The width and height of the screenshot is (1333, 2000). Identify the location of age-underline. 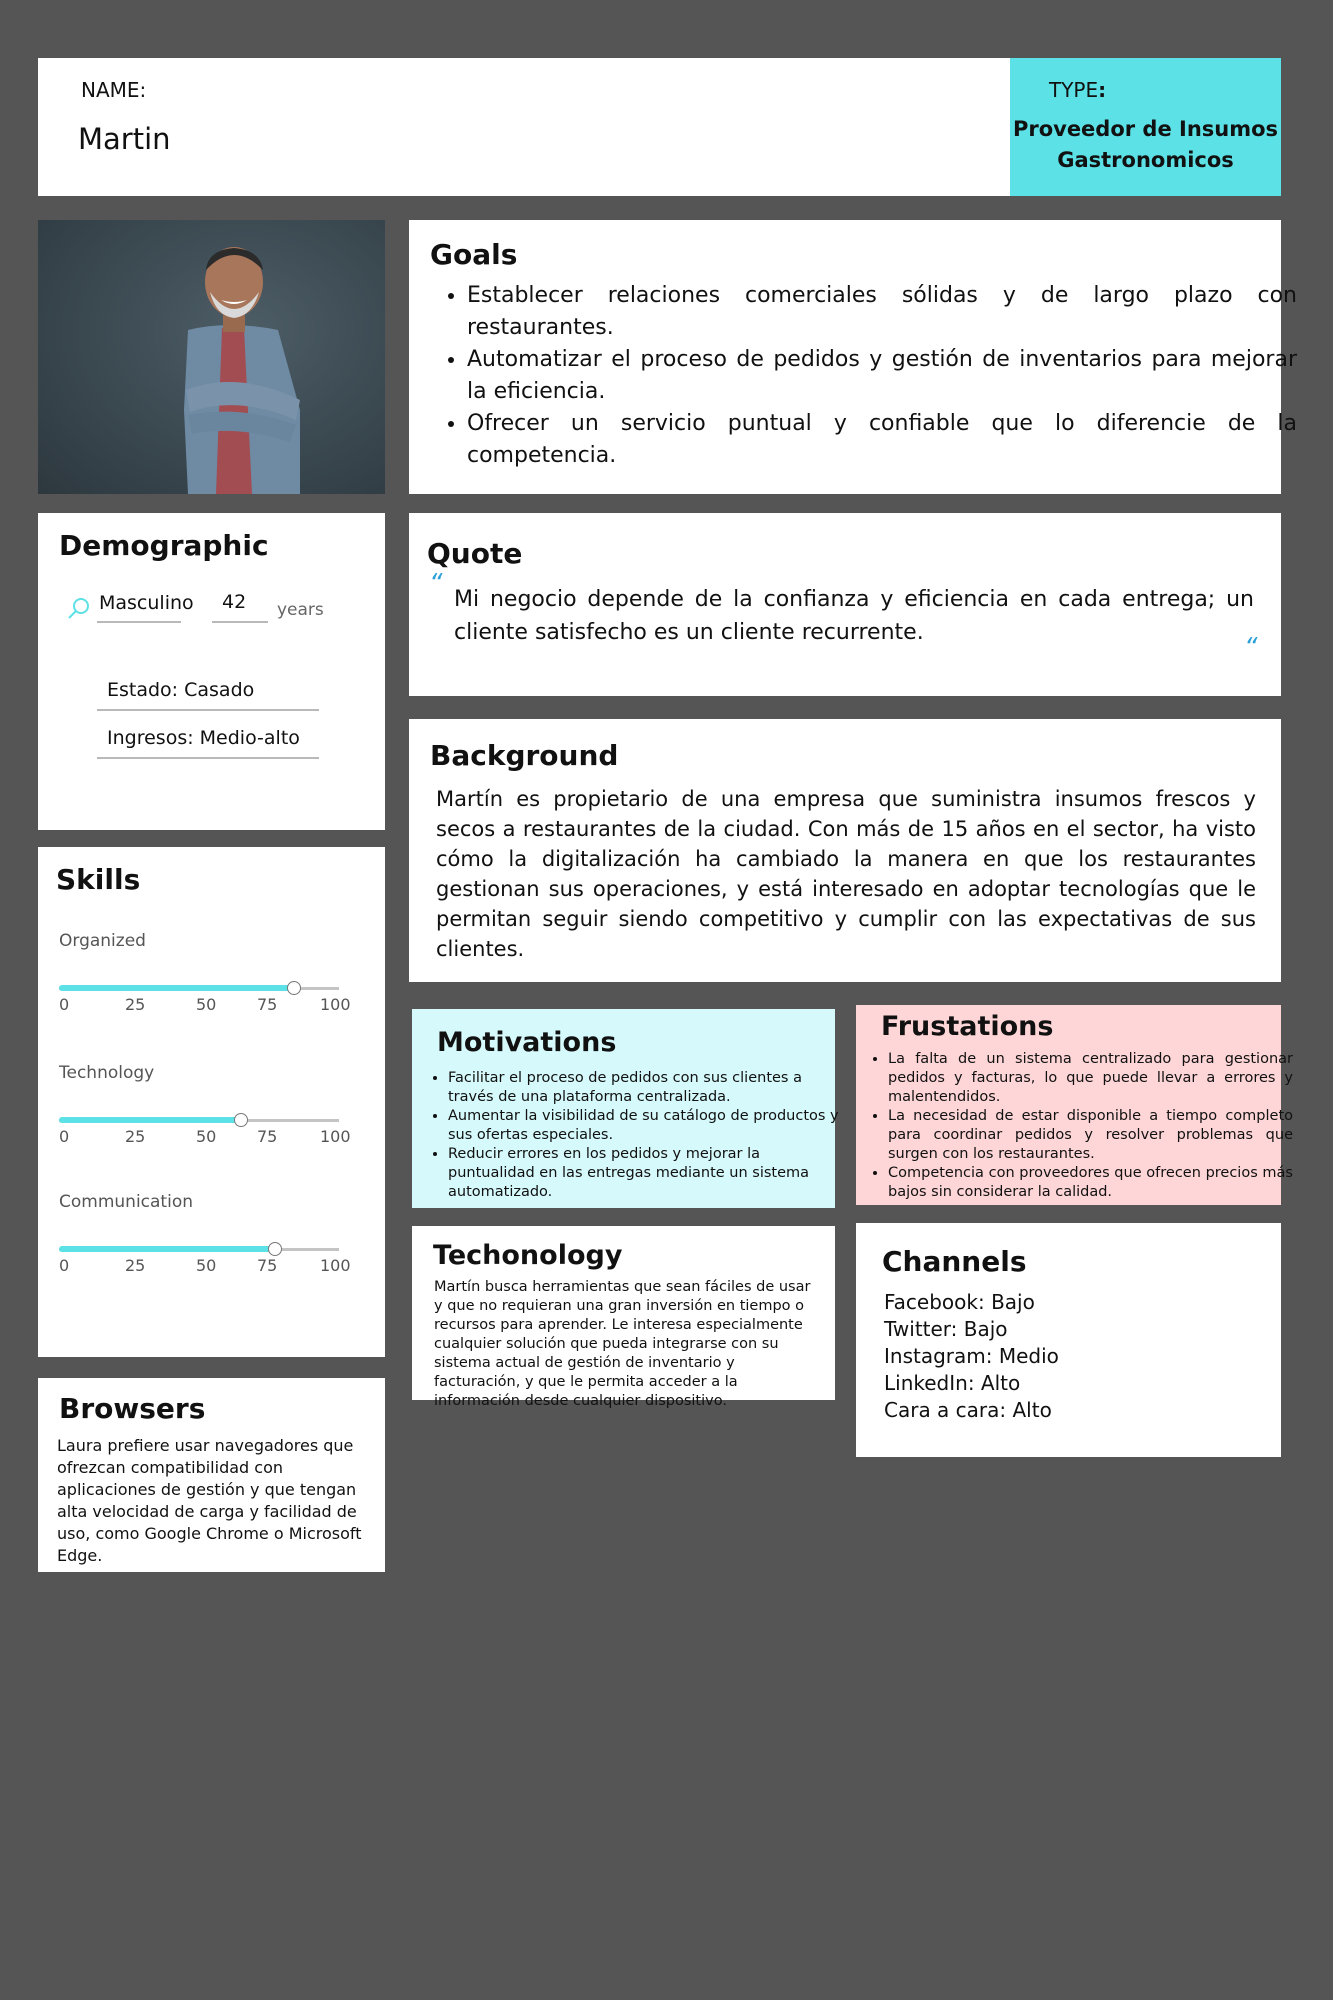
(240, 622).